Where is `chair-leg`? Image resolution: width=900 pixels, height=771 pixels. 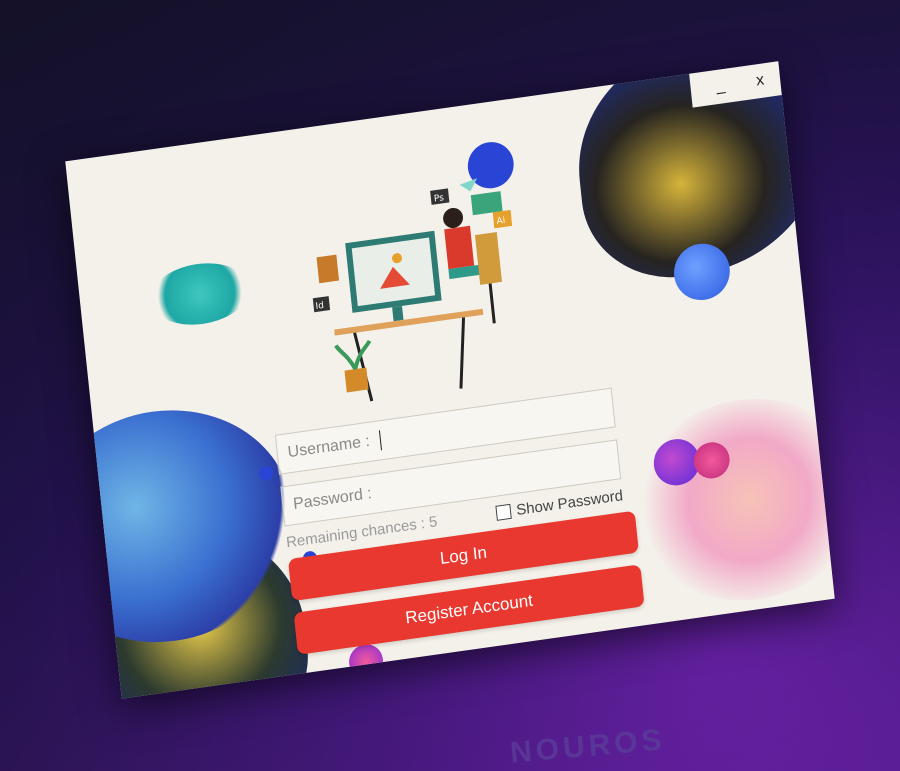 chair-leg is located at coordinates (492, 303).